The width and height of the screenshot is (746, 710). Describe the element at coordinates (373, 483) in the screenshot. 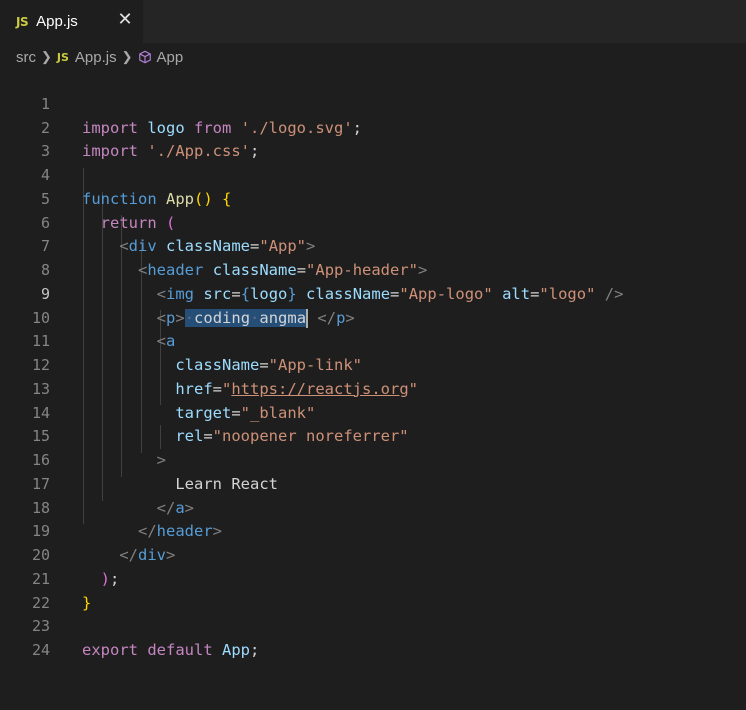

I see `code-line: 17 </a>` at that location.